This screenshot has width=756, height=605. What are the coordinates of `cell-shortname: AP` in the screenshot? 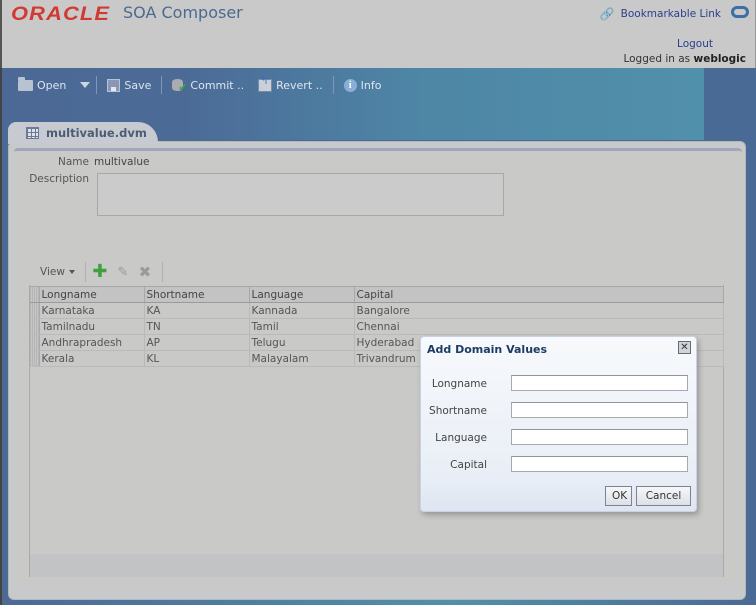 It's located at (197, 342).